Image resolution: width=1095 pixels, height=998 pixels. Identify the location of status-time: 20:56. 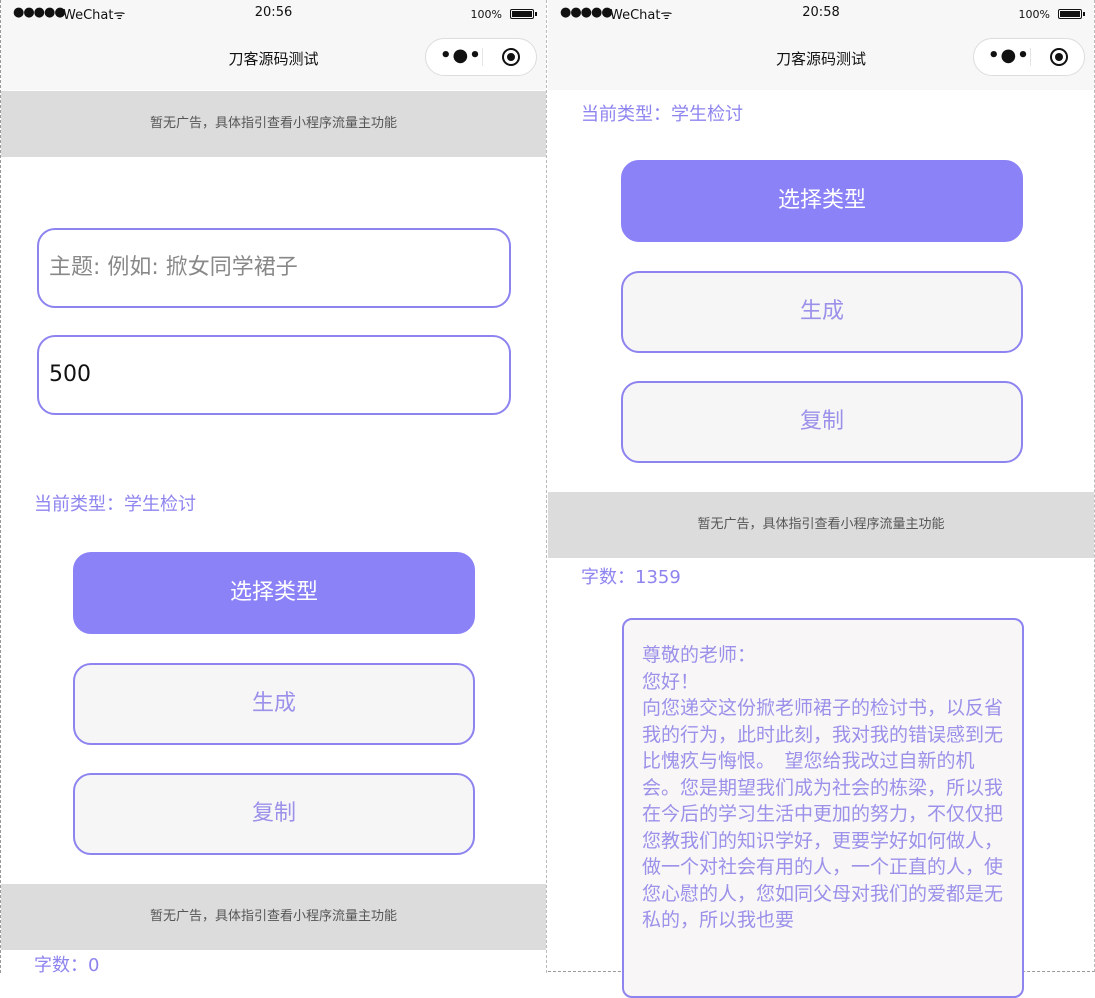
(273, 12).